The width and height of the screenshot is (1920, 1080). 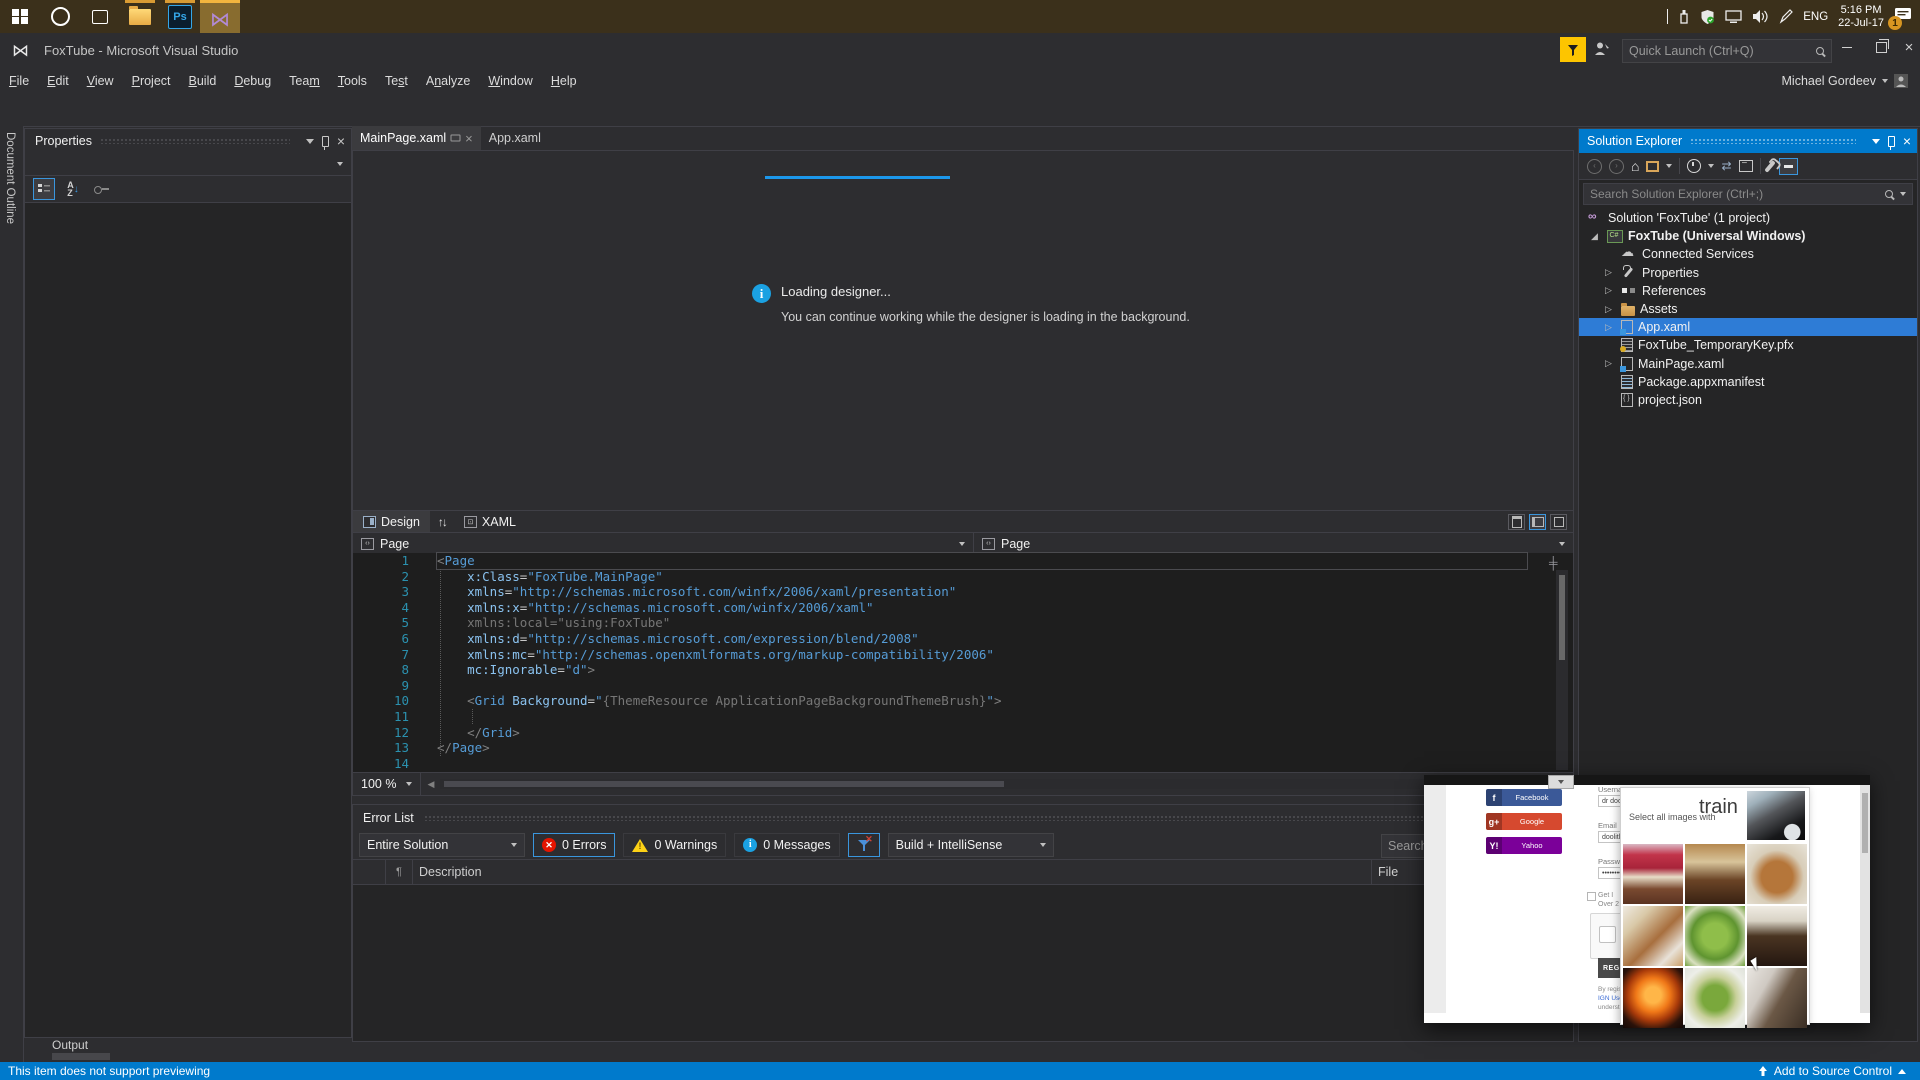 I want to click on clock: 5:16 PM 22-Jul-17, so click(x=1861, y=17).